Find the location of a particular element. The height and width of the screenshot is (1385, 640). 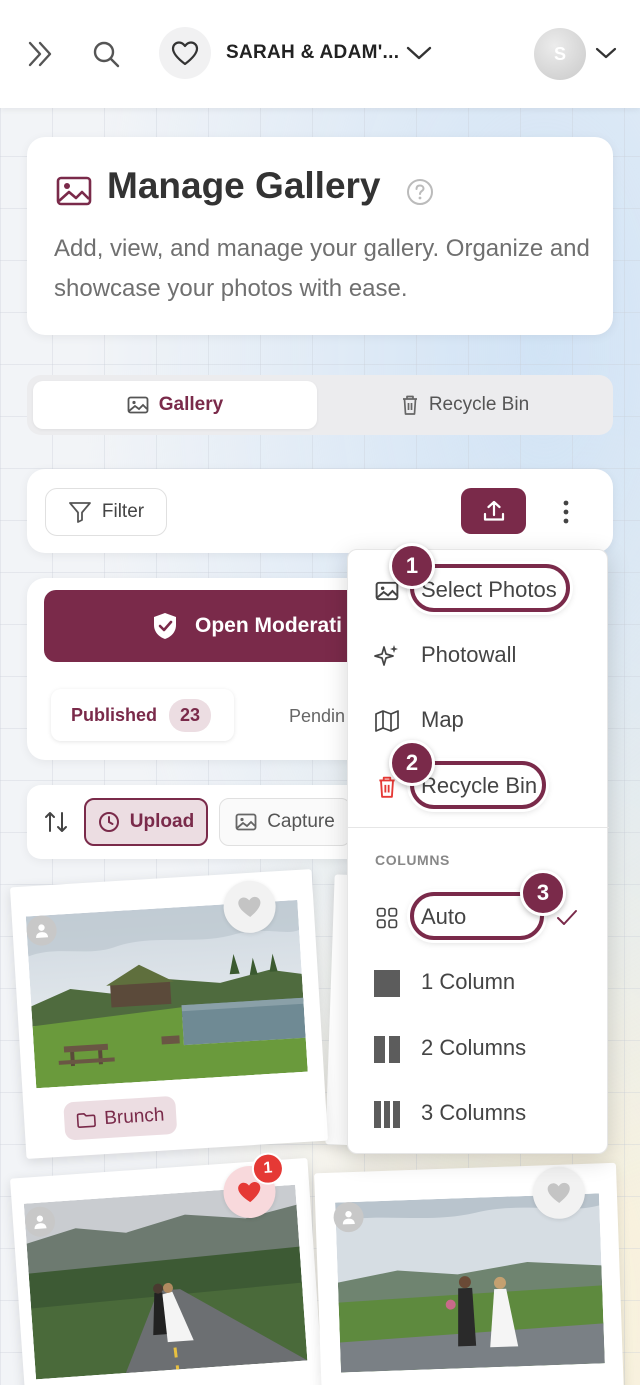

published-label: Published is located at coordinates (114, 714).